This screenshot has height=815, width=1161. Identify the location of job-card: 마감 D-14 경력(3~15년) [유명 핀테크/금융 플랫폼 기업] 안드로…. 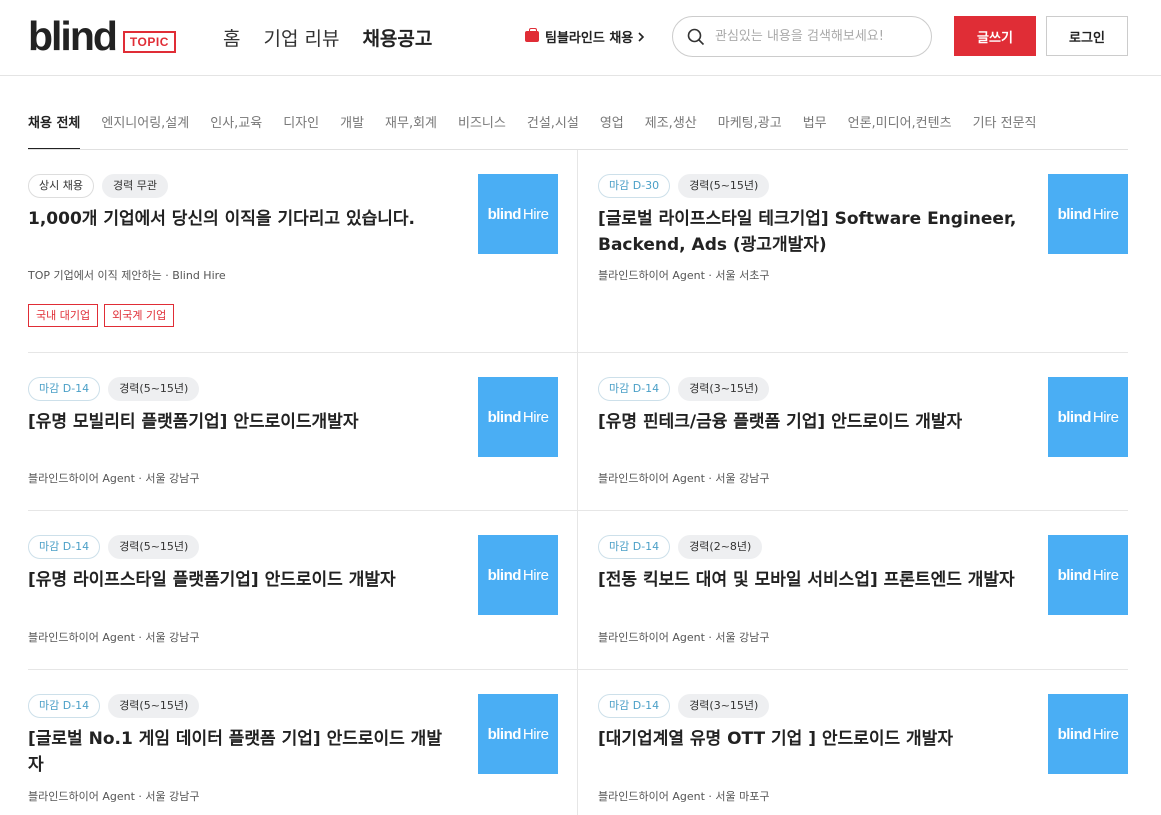
(863, 437).